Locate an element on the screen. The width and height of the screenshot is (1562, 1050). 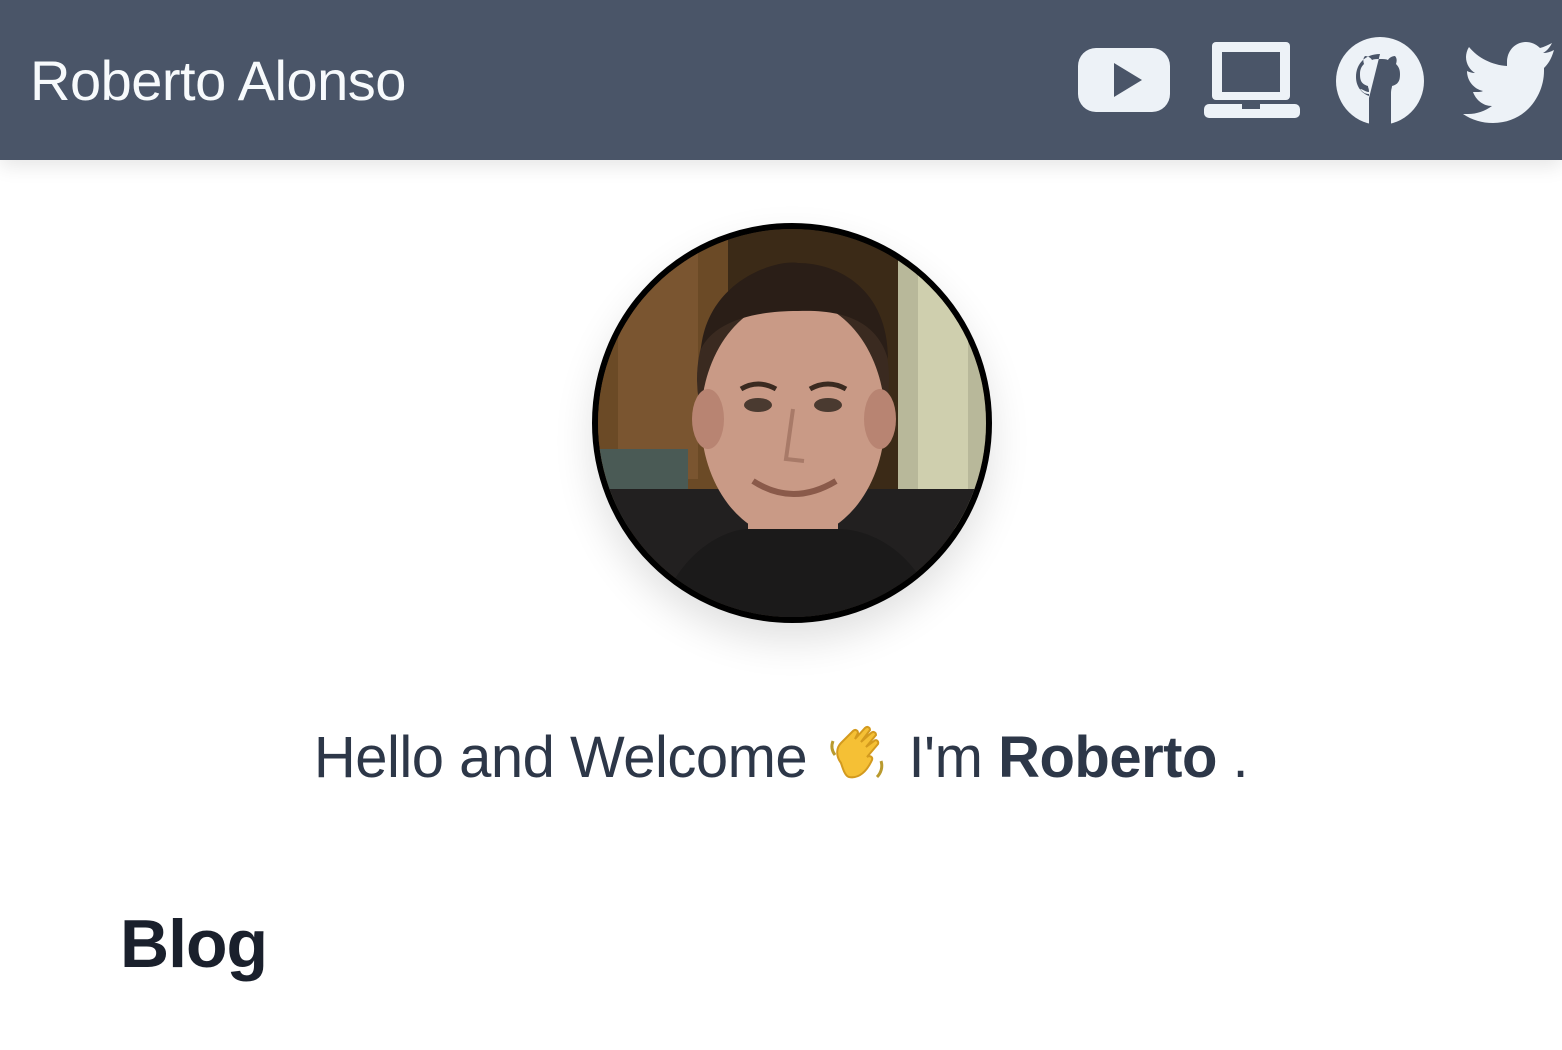
youtube-link is located at coordinates (1124, 81).